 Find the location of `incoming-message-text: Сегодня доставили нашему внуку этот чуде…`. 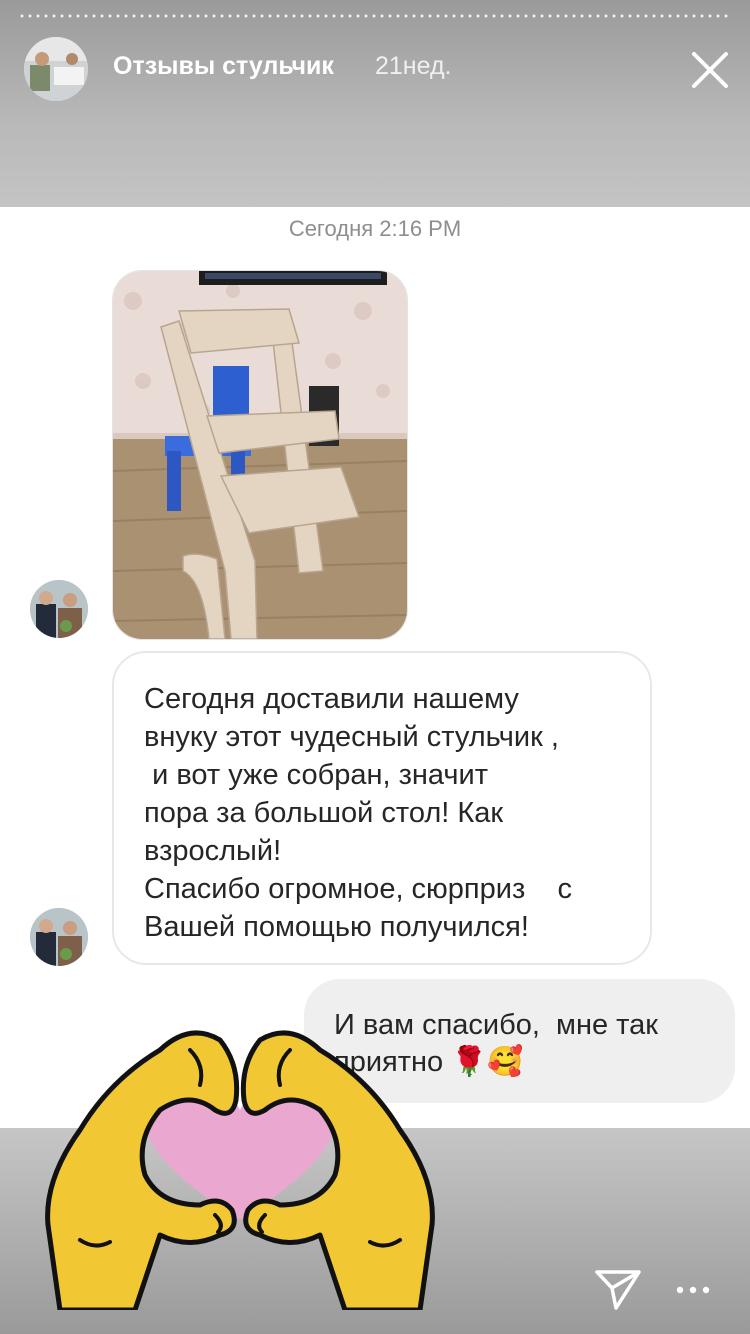

incoming-message-text: Сегодня доставили нашему внуку этот чуде… is located at coordinates (358, 813).